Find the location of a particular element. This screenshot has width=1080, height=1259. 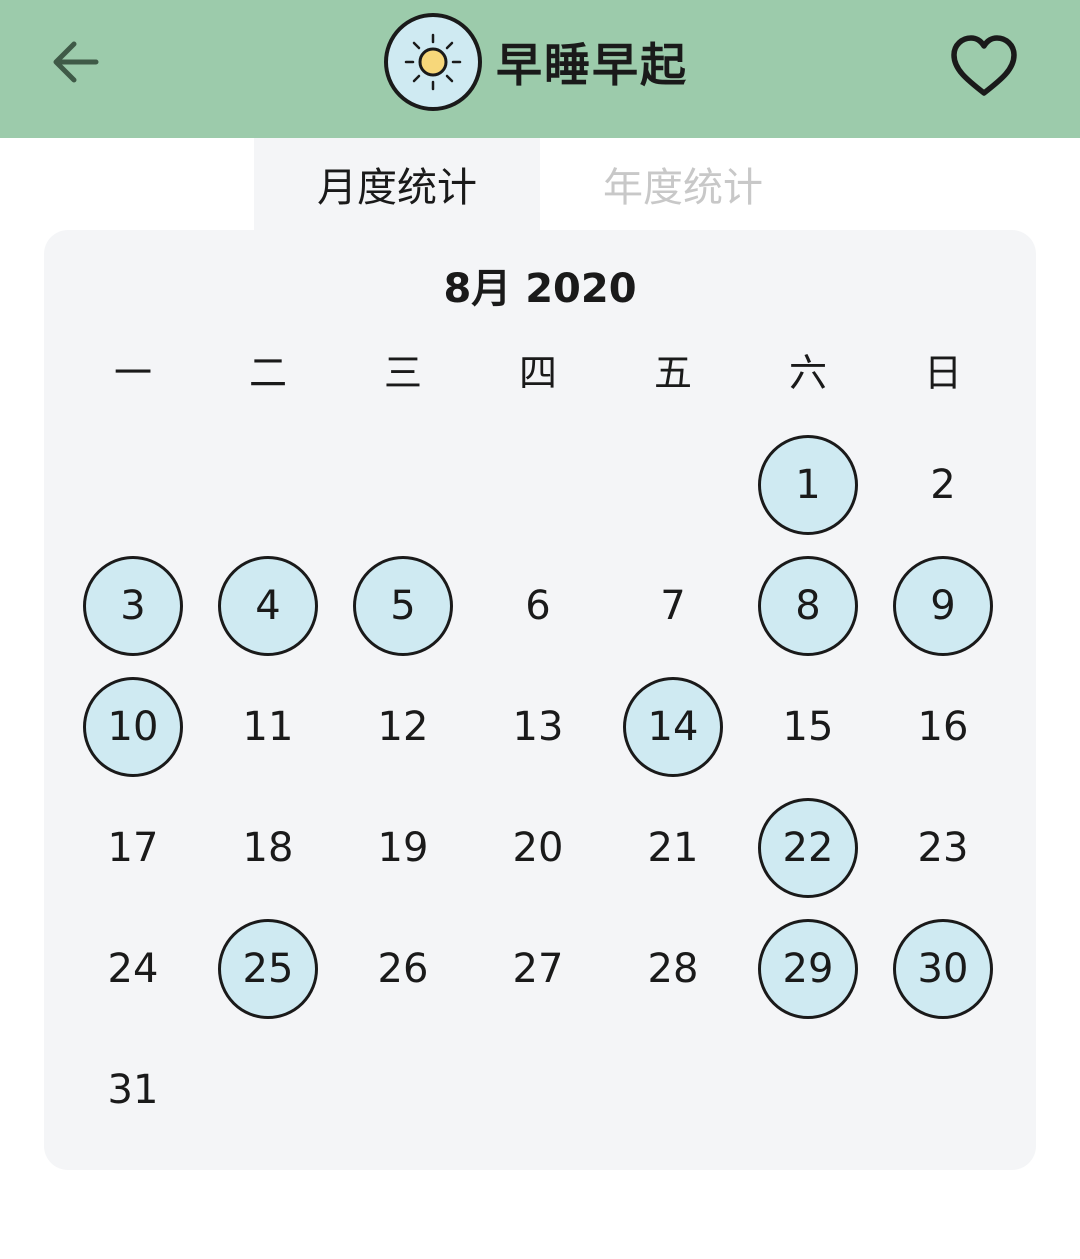

calendar-day: 26 is located at coordinates (403, 969).